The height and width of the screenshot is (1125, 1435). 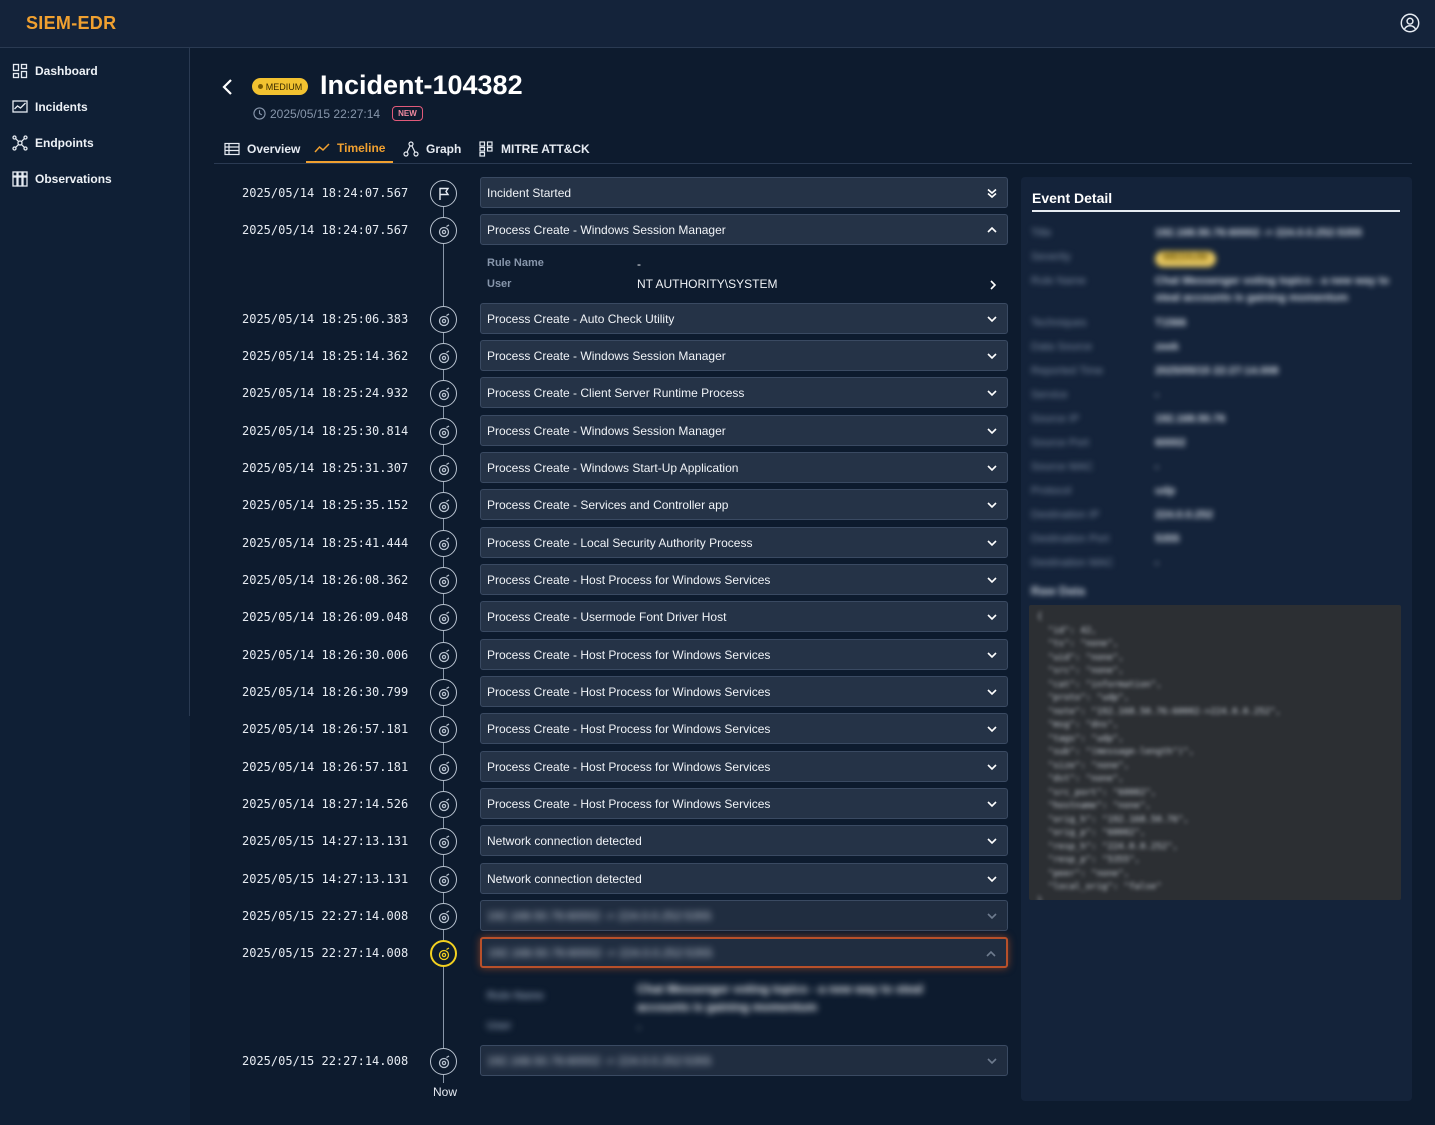 I want to click on tab-mitre-attack: MITRE ATT&CK, so click(x=534, y=149).